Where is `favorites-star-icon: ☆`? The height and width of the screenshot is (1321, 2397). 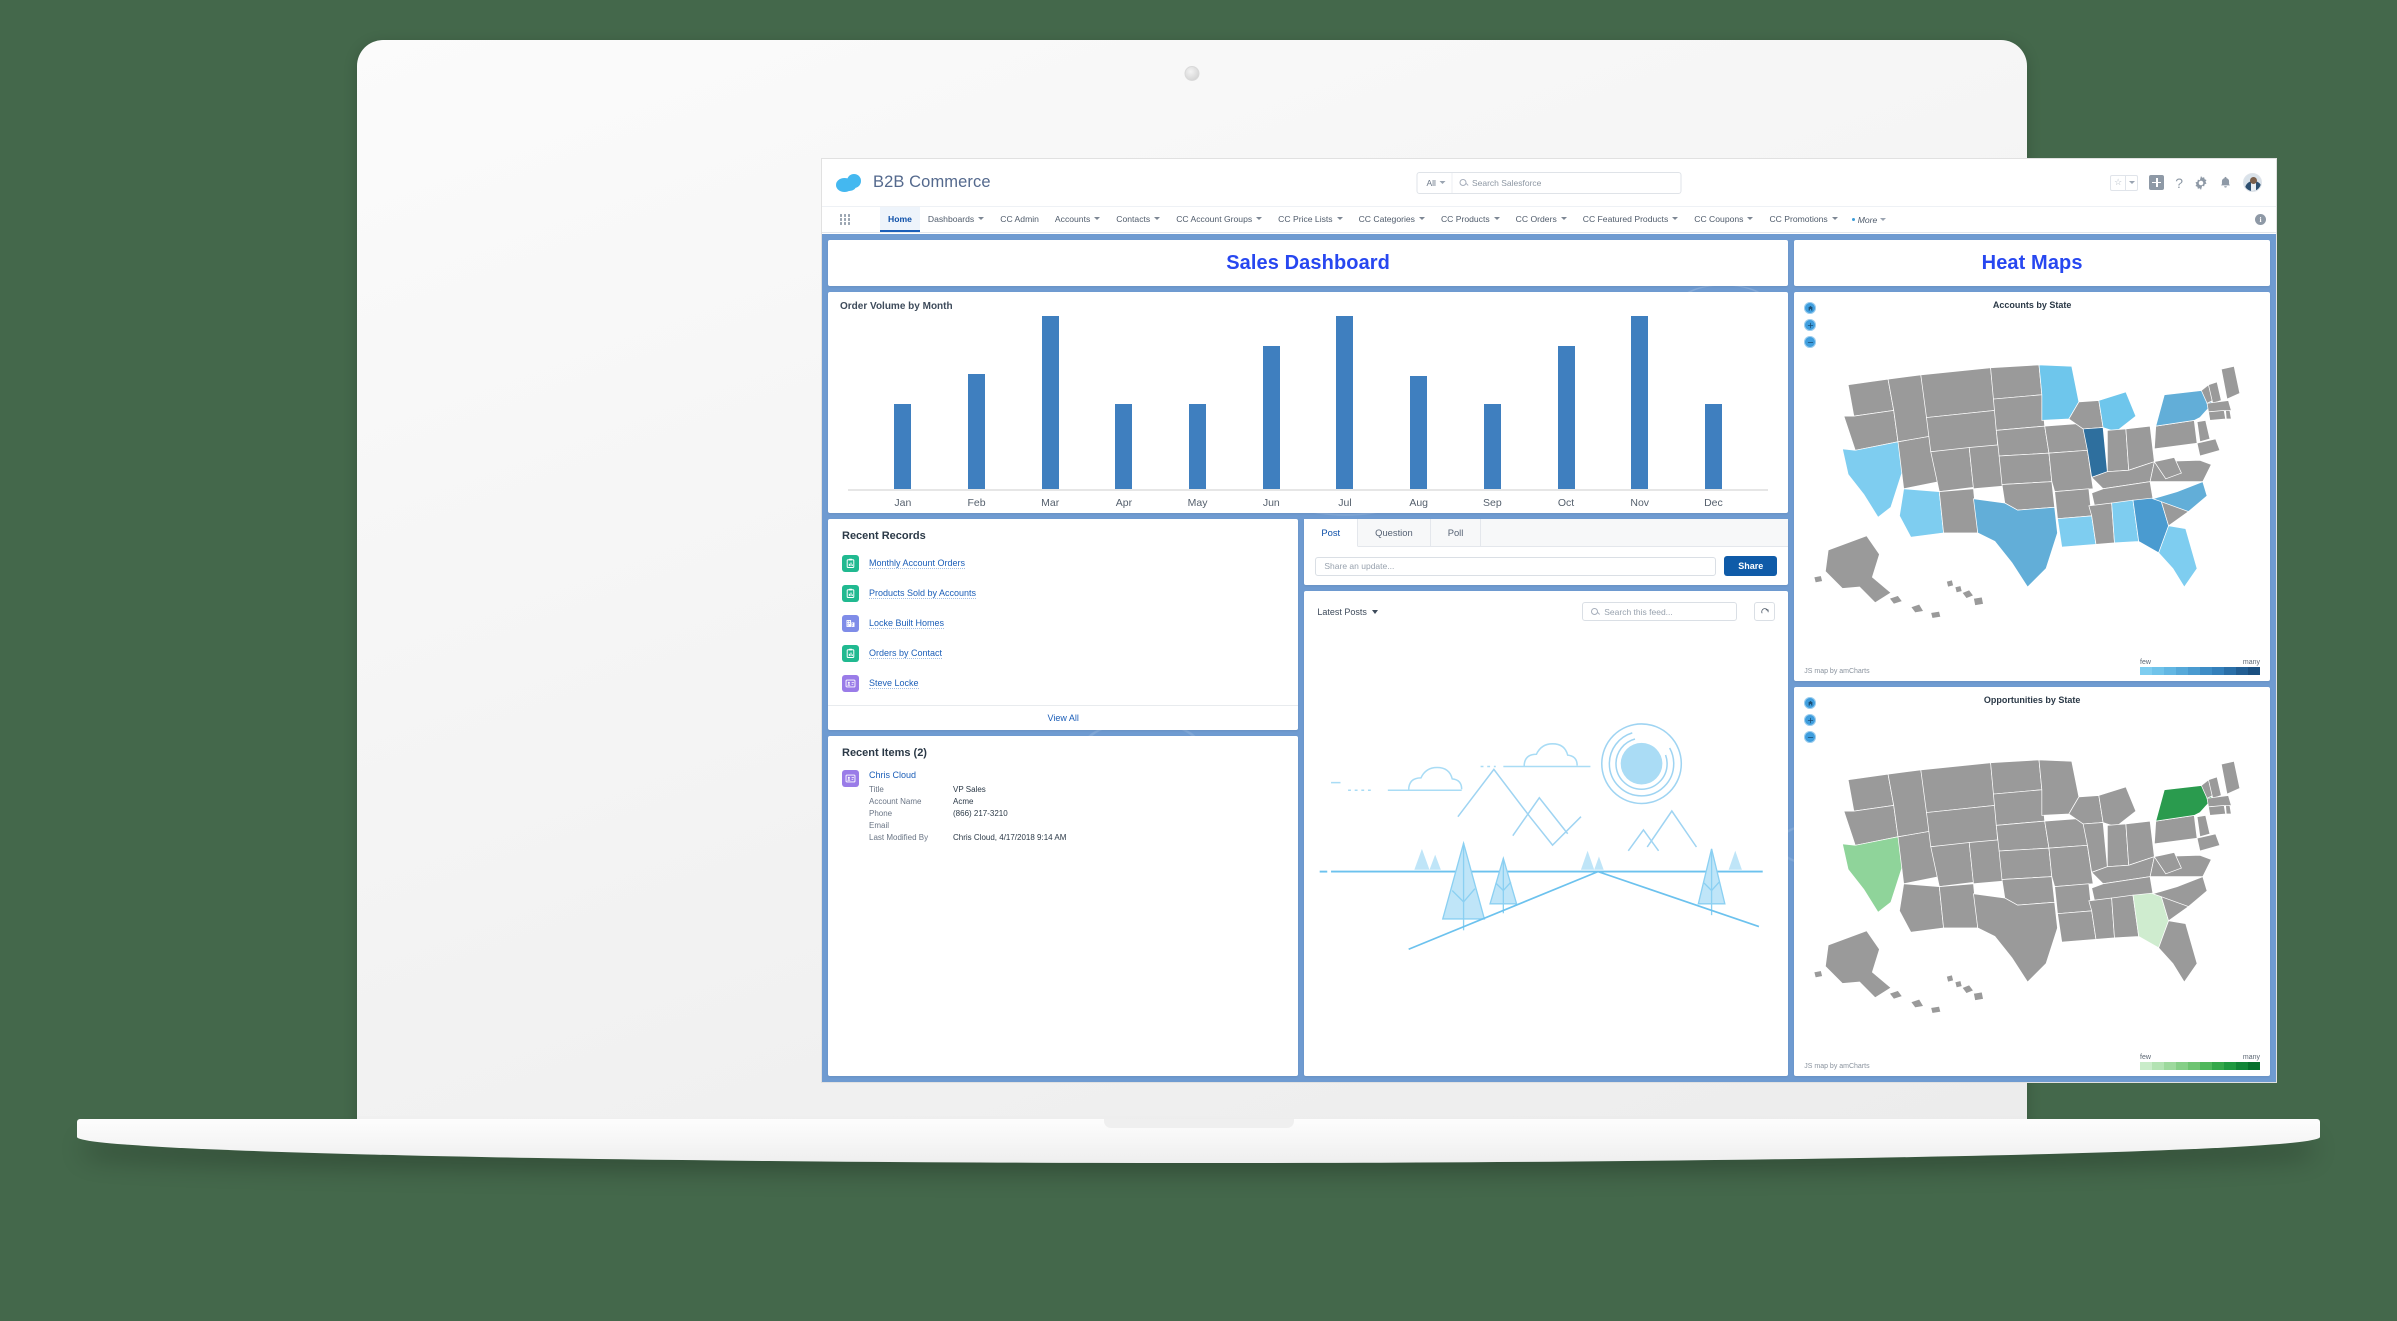
favorites-star-icon: ☆ is located at coordinates (2118, 182).